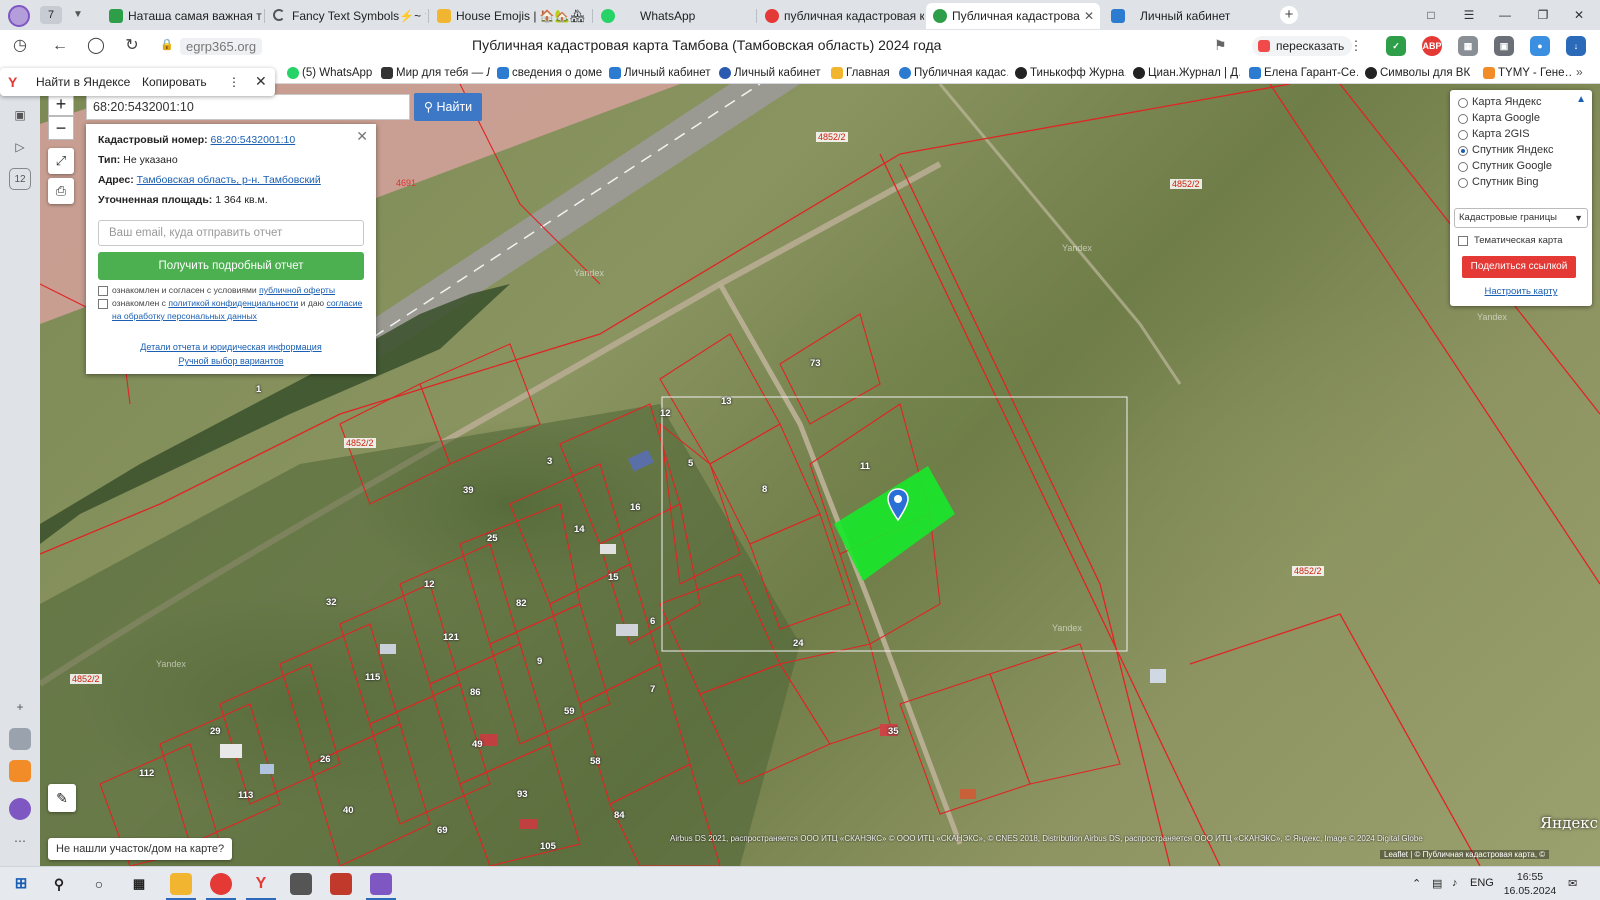 This screenshot has width=1600, height=900. Describe the element at coordinates (1540, 46) in the screenshot. I see `vpn-extension-icon: ●` at that location.